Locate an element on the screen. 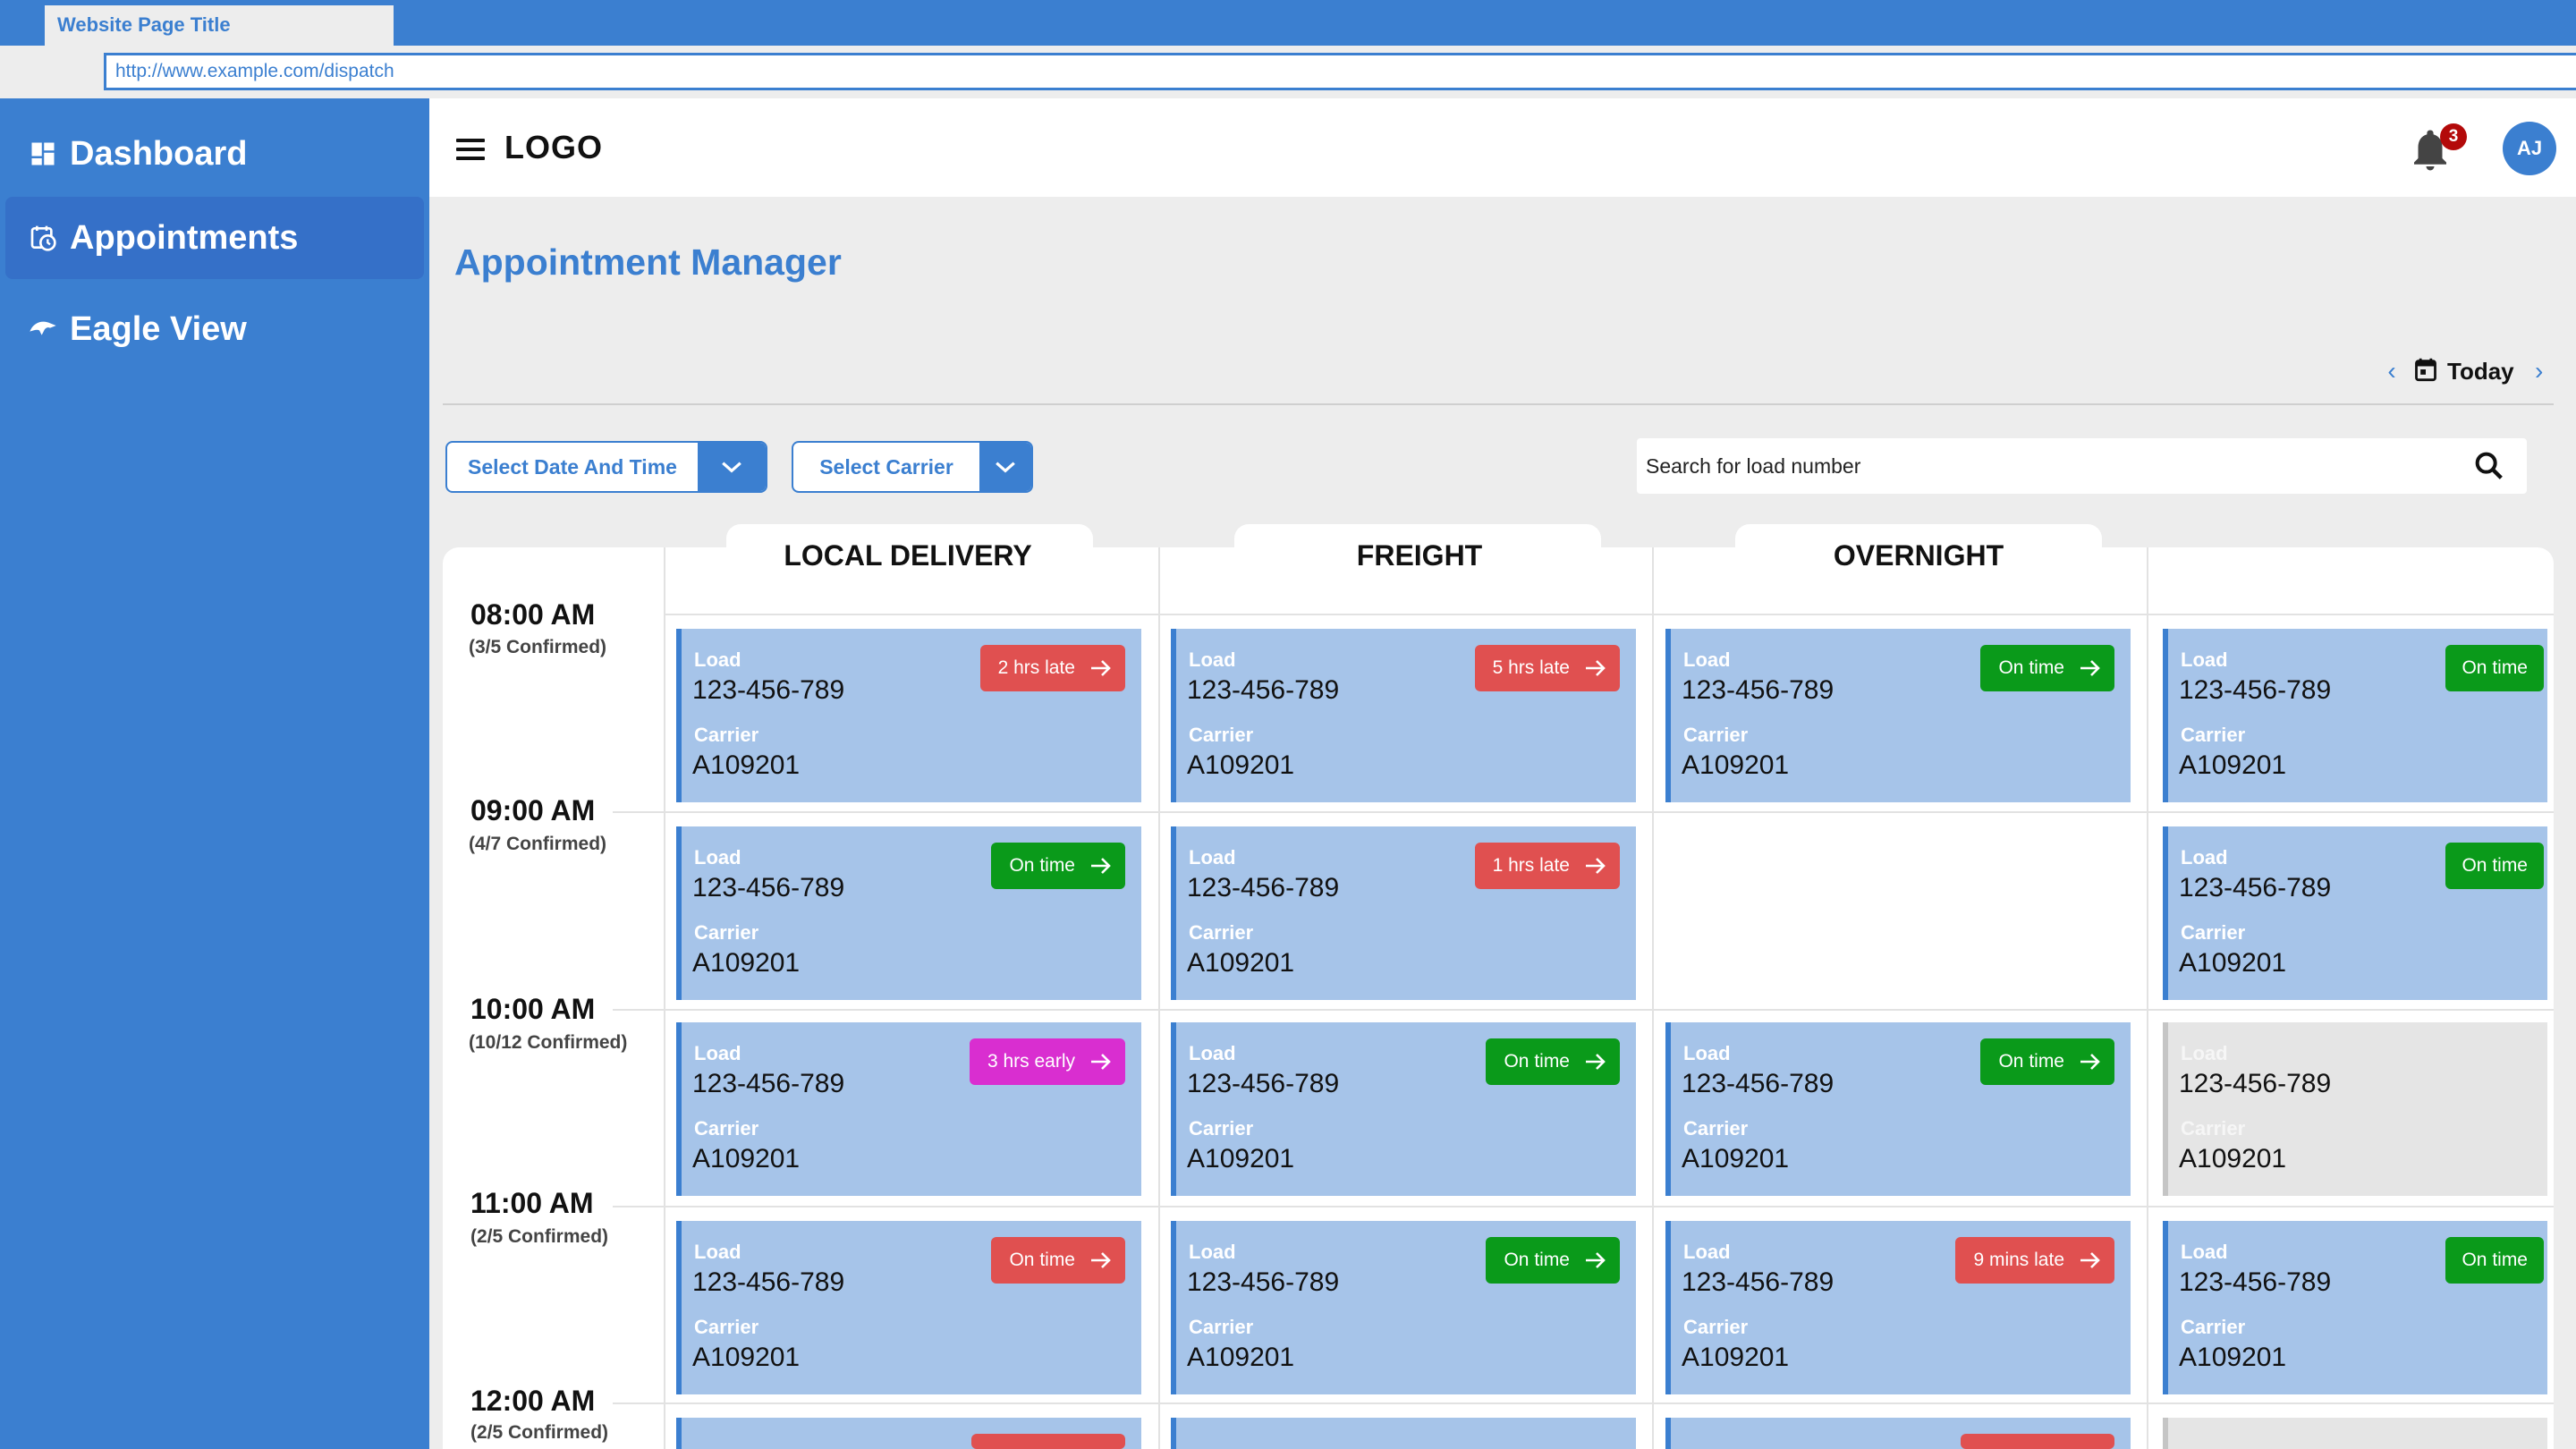 This screenshot has width=2576, height=1449. sidebar-item-label: Appointments is located at coordinates (184, 237).